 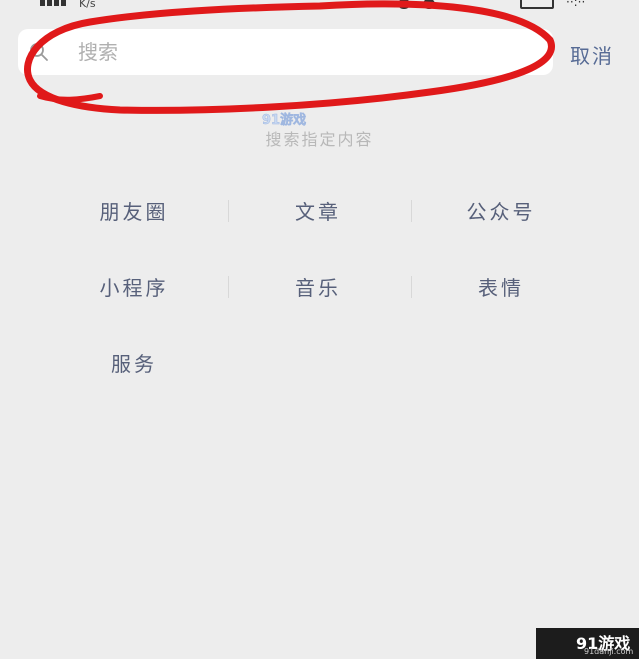 I want to click on category-mini-programs: 小程序, so click(x=134, y=286).